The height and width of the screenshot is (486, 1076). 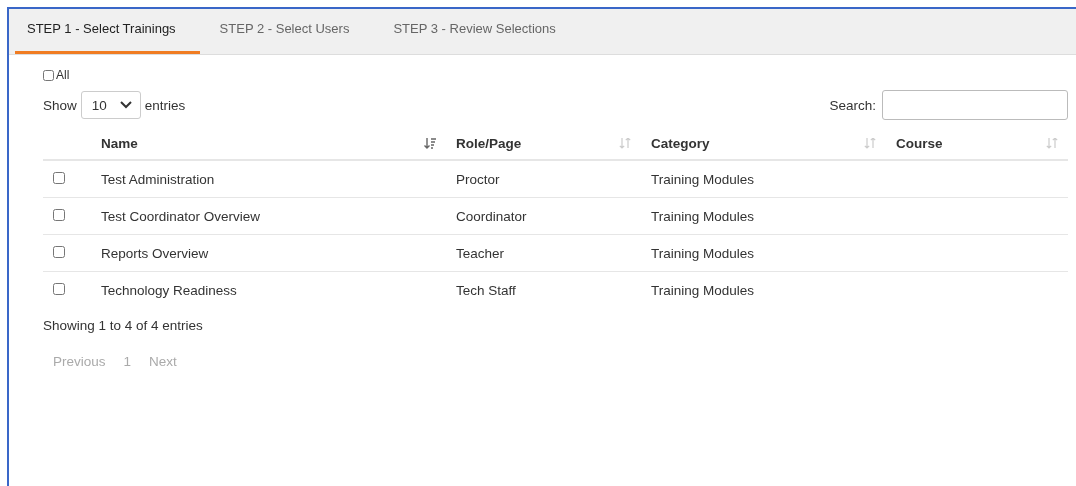 What do you see at coordinates (158, 179) in the screenshot?
I see `table-cell: Test Administration` at bounding box center [158, 179].